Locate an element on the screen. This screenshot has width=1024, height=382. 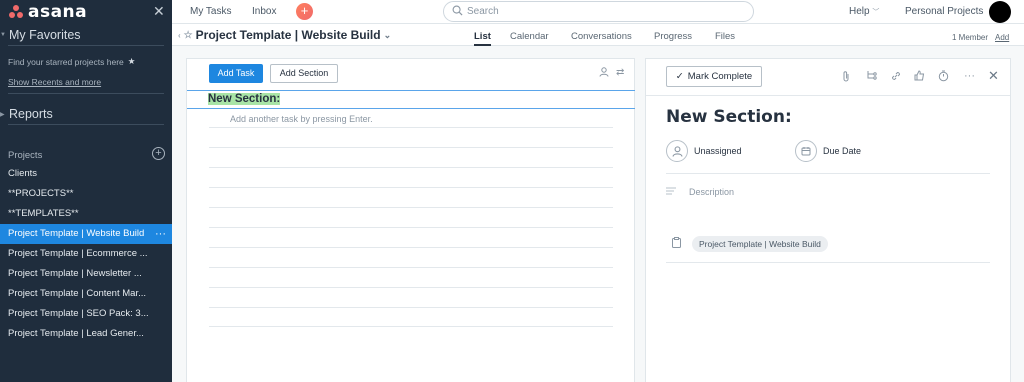
sidebar-project-clients: Clients is located at coordinates (86, 174).